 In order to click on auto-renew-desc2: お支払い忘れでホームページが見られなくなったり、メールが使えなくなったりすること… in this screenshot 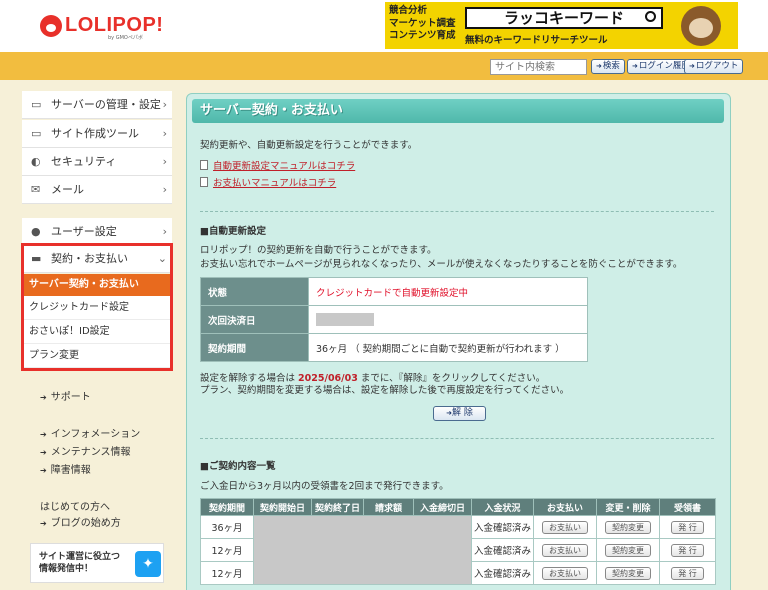, I will do `click(441, 264)`.